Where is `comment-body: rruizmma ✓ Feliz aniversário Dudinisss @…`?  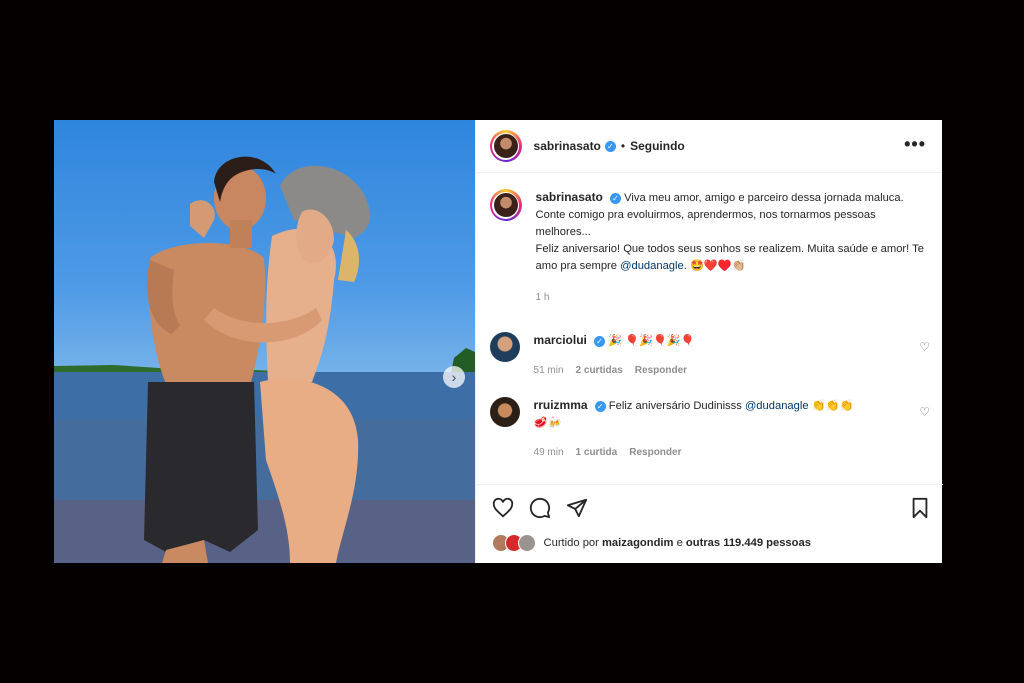 comment-body: rruizmma ✓ Feliz aniversário Dudinisss @… is located at coordinates (714, 429).